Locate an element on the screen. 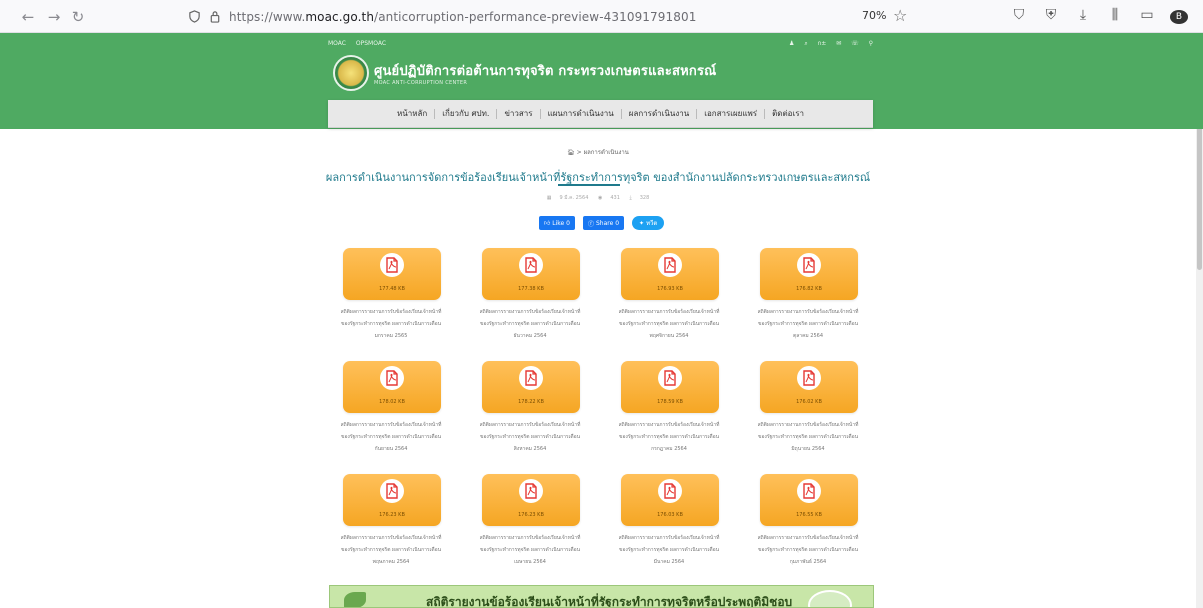 The image size is (1203, 608). caption-month: กันยายน 2564 is located at coordinates (391, 449).